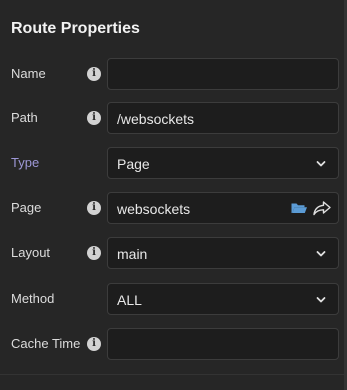 This screenshot has height=390, width=347. Describe the element at coordinates (25, 162) in the screenshot. I see `type-label: Type` at that location.